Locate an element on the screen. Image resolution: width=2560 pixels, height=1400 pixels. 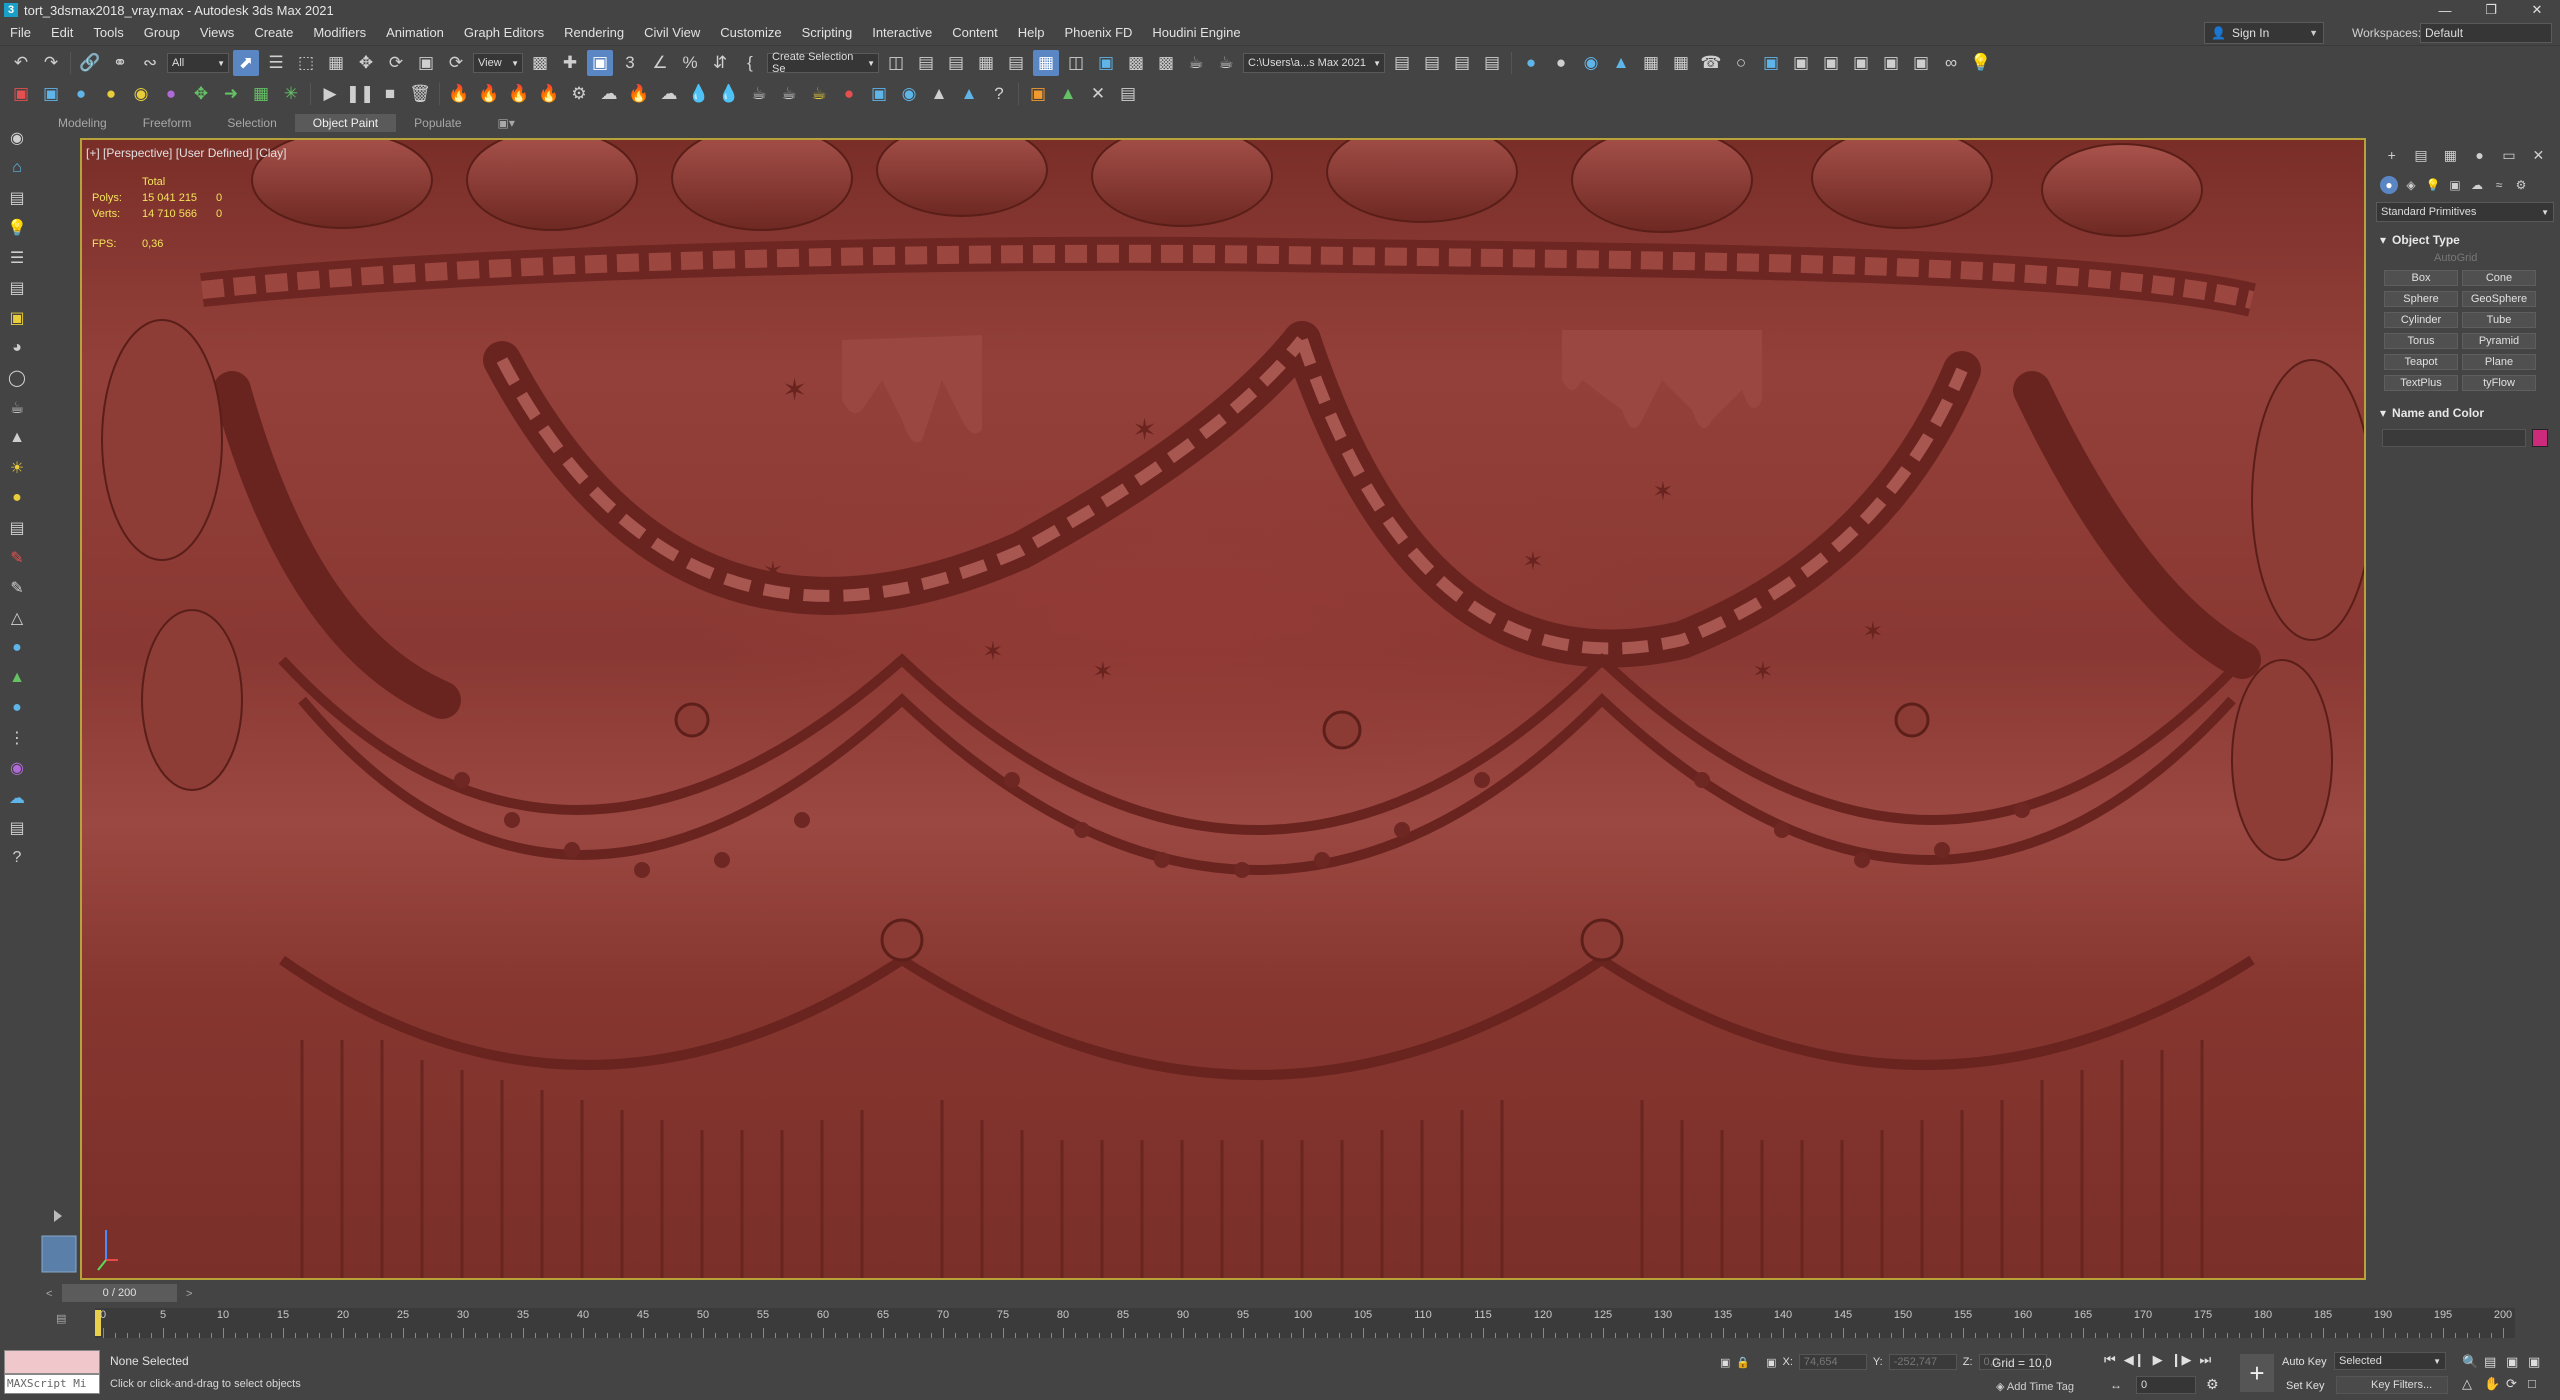
space-warps-icon: ≈ is located at coordinates (2499, 185).